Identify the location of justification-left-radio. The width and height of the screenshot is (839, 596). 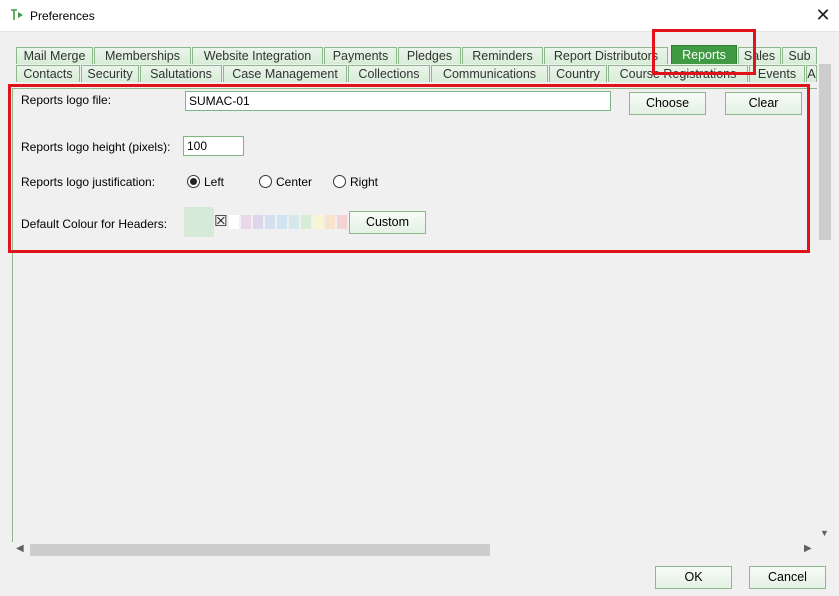
(193, 181).